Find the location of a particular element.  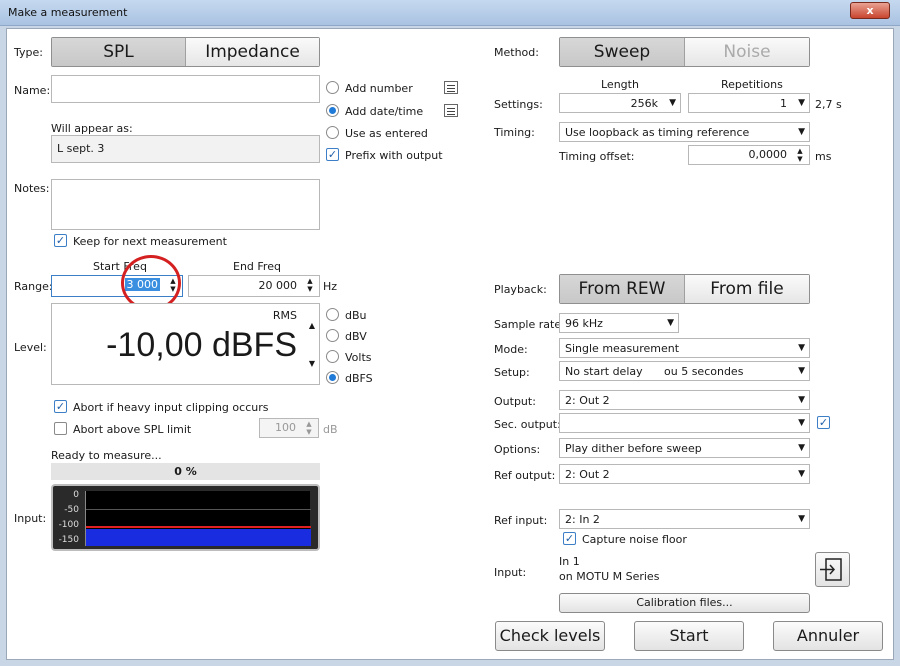

playback-toggle: From REW From file is located at coordinates (684, 289).